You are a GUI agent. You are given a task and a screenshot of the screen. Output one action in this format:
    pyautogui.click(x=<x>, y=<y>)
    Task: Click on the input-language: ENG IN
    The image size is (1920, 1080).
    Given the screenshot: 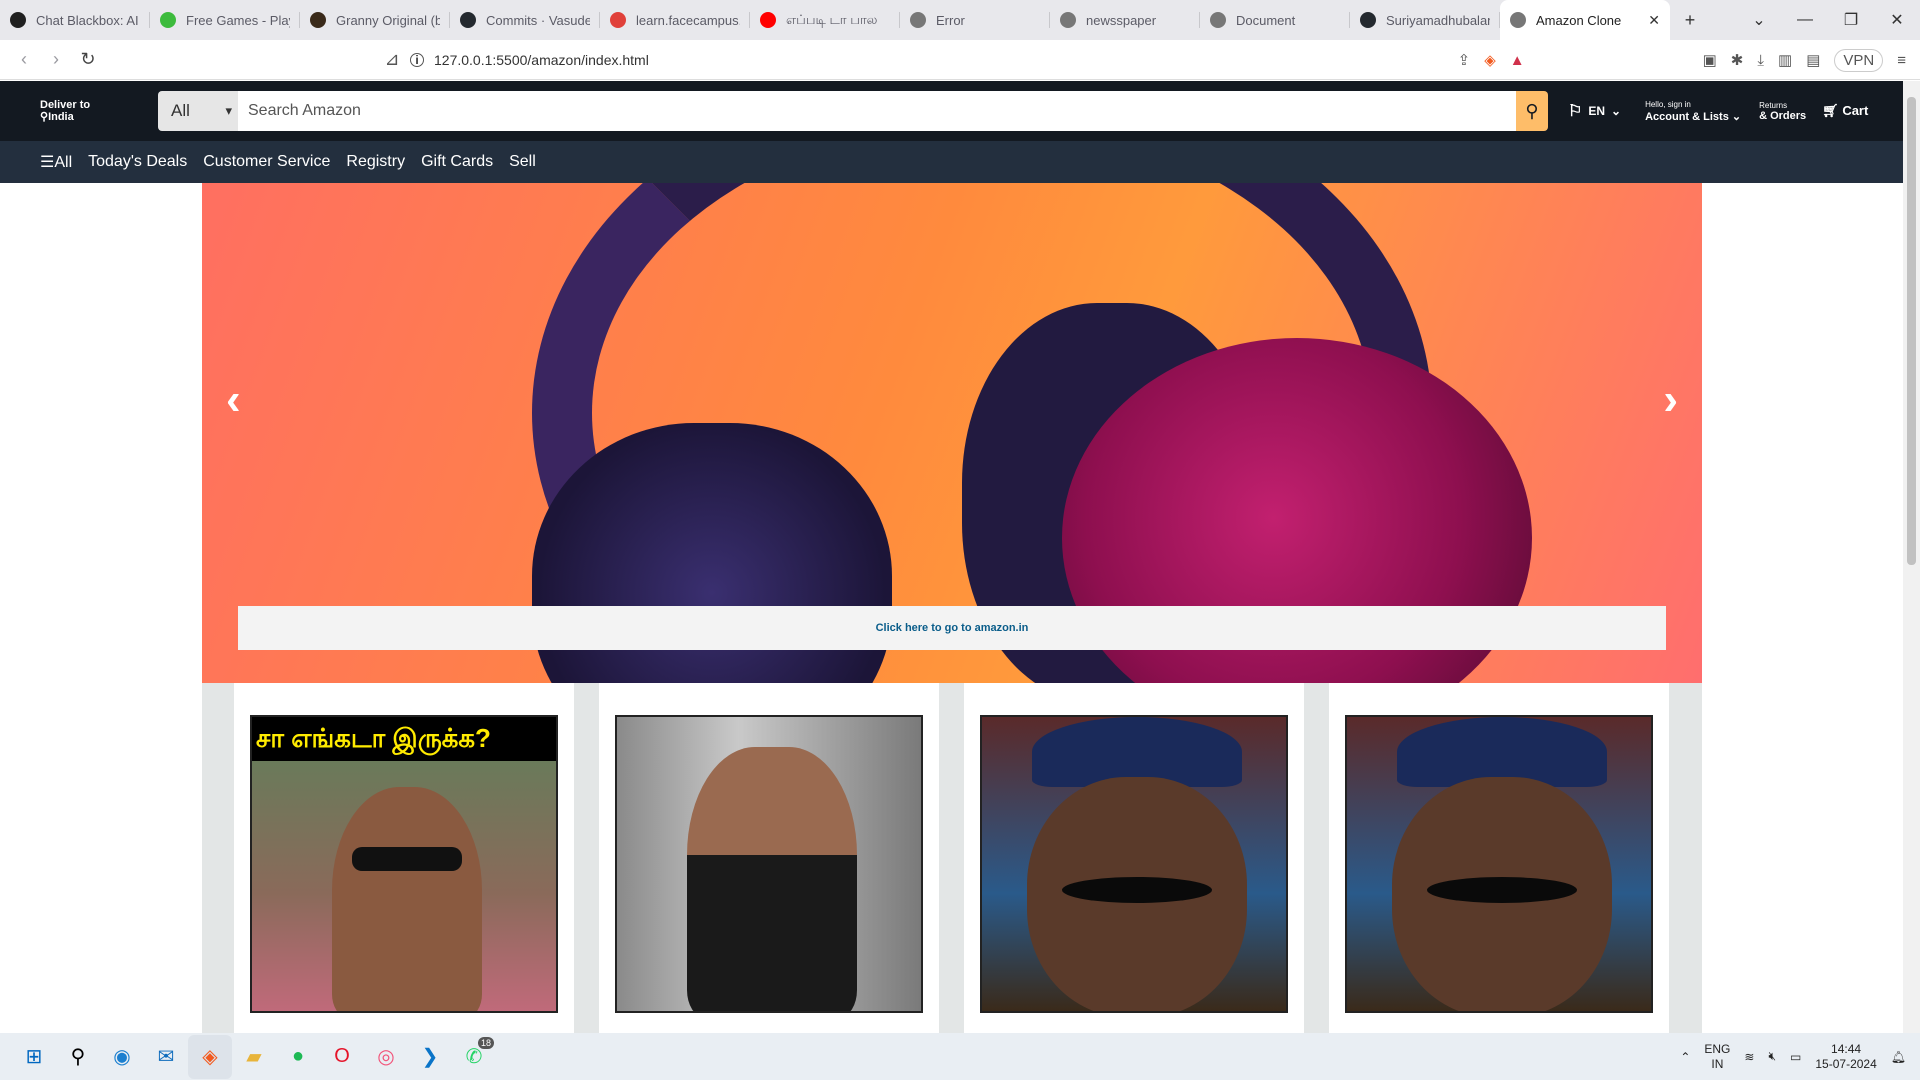 What is the action you would take?
    pyautogui.click(x=1717, y=1057)
    